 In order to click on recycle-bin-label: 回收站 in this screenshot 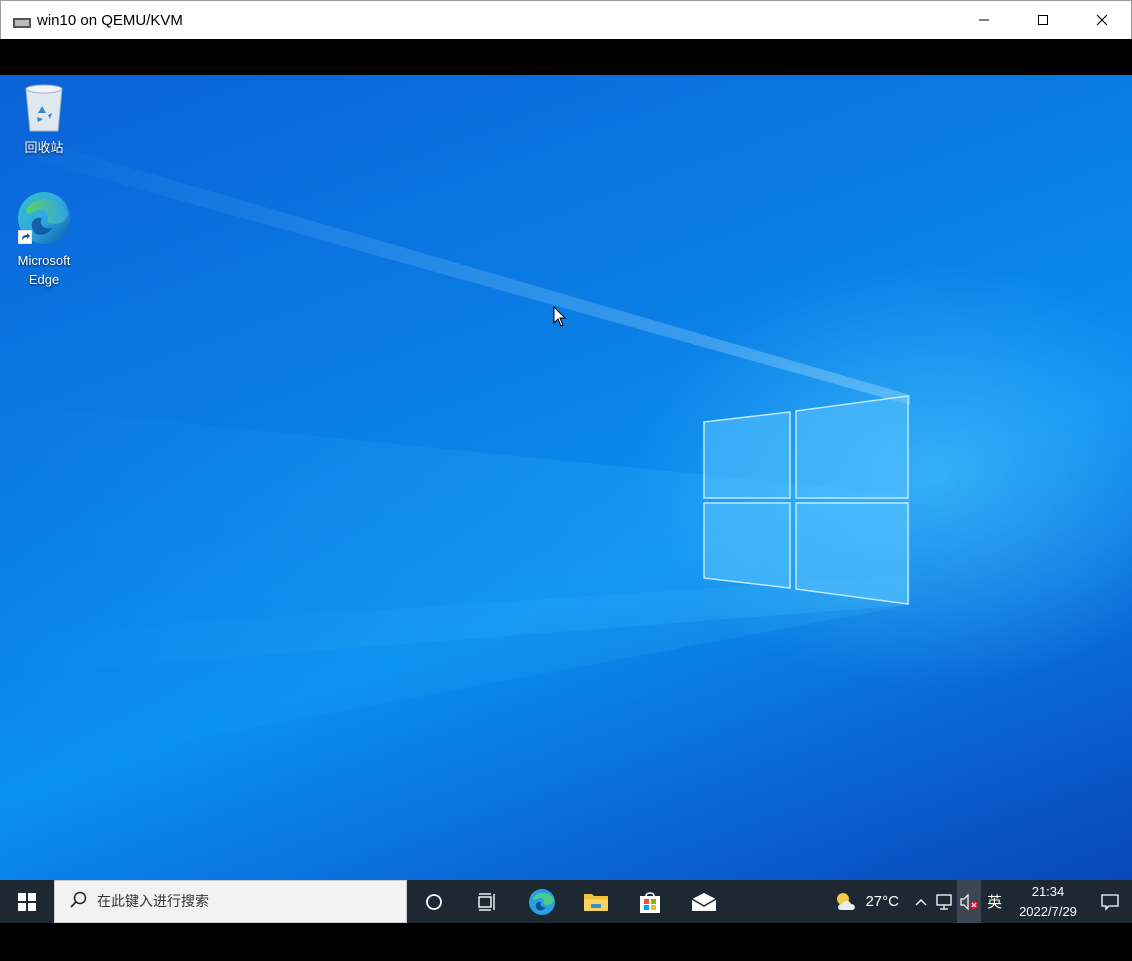, I will do `click(44, 147)`.